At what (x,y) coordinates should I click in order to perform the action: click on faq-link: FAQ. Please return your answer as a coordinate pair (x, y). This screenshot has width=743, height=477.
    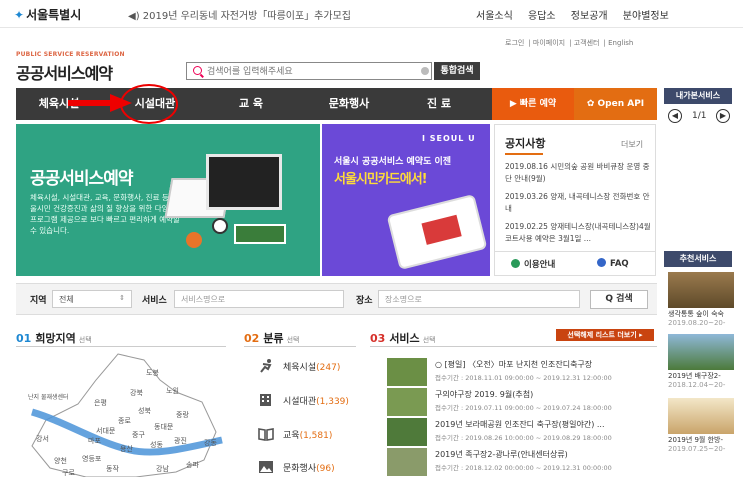
    Looking at the image, I should click on (613, 263).